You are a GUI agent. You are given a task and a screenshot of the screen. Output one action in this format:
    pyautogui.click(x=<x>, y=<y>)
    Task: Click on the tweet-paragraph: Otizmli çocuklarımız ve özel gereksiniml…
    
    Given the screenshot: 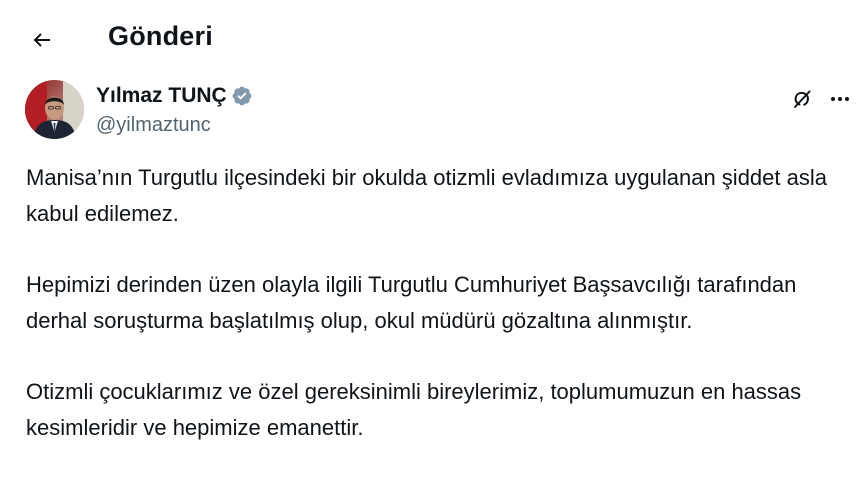 What is the action you would take?
    pyautogui.click(x=414, y=409)
    